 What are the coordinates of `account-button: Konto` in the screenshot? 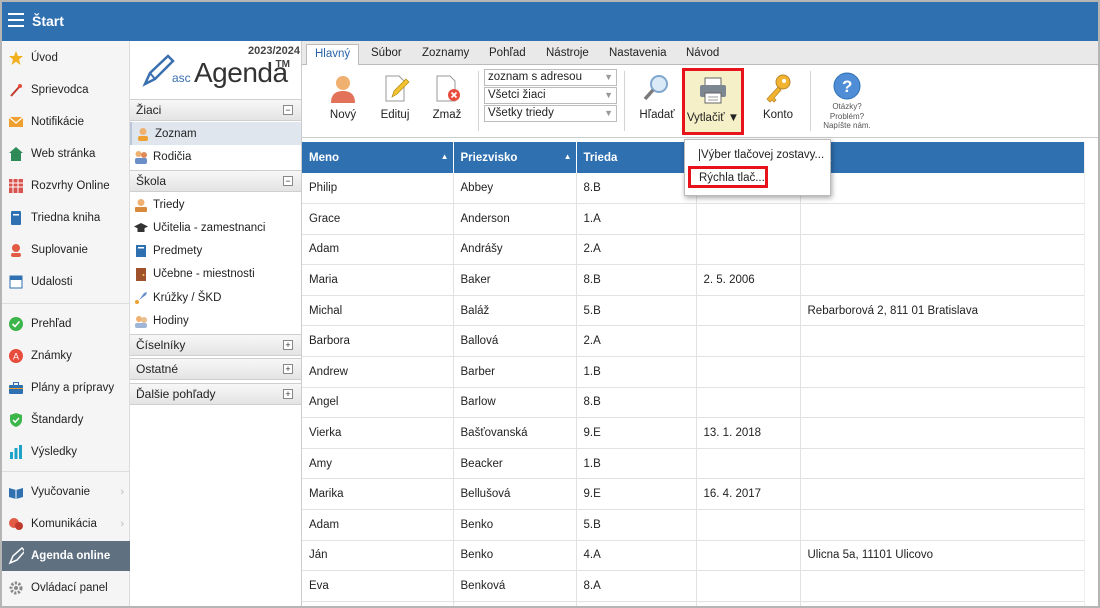 It's located at (778, 101).